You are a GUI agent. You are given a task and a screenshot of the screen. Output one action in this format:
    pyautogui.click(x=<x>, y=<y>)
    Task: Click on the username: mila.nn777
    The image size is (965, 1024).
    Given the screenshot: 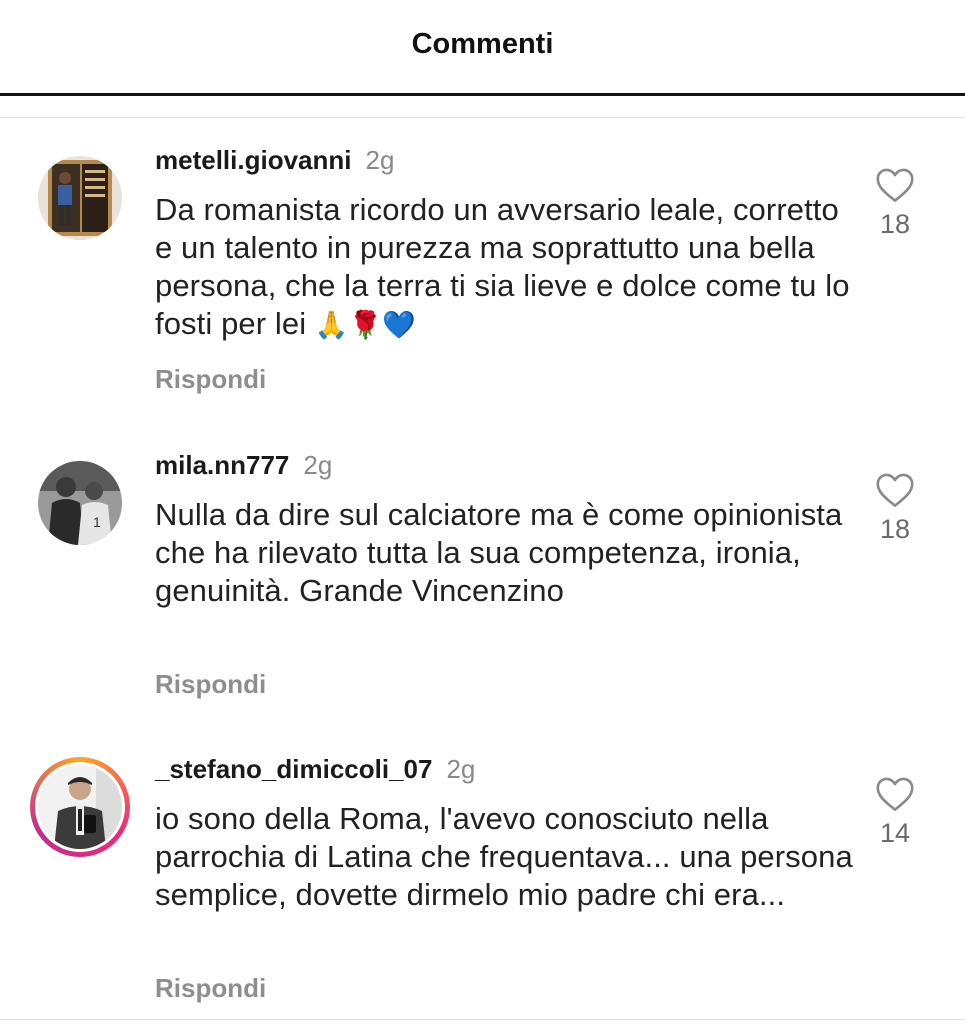 What is the action you would take?
    pyautogui.click(x=222, y=465)
    